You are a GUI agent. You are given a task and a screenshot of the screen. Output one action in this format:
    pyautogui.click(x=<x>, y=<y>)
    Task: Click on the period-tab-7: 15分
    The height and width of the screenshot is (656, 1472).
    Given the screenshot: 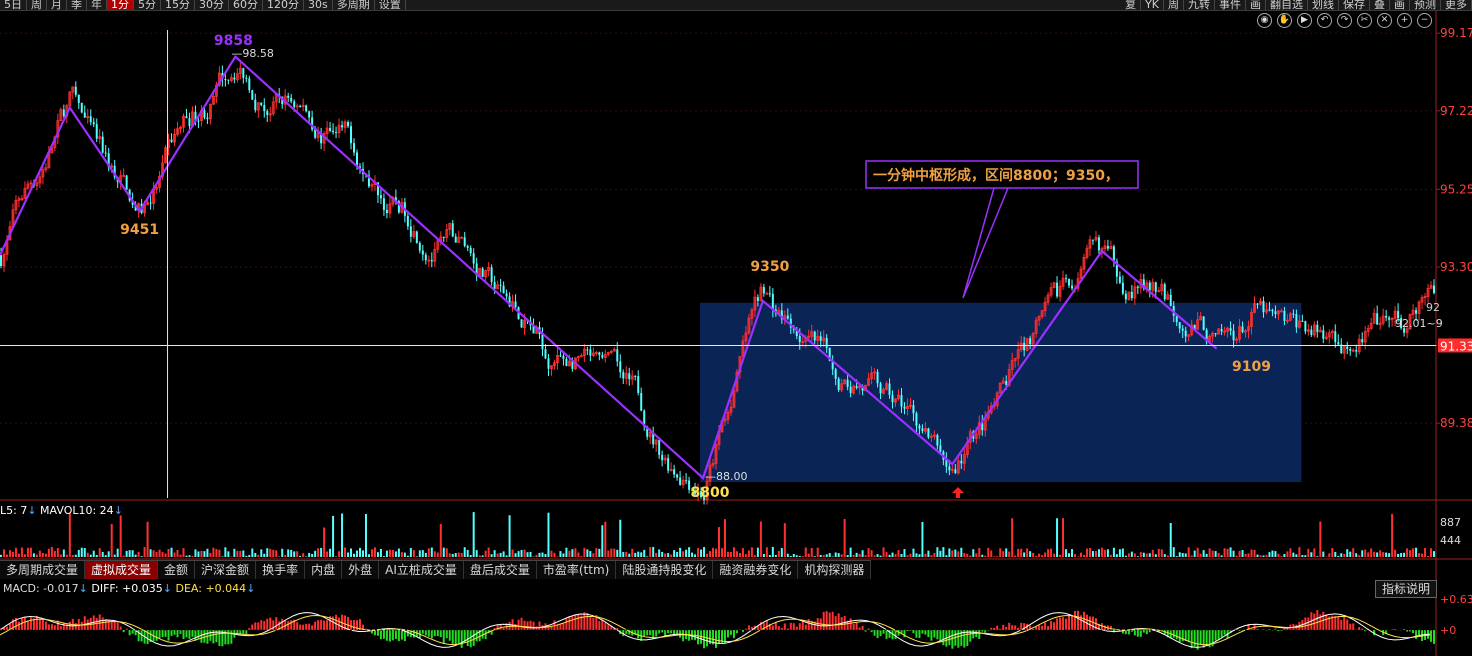 What is the action you would take?
    pyautogui.click(x=178, y=5)
    